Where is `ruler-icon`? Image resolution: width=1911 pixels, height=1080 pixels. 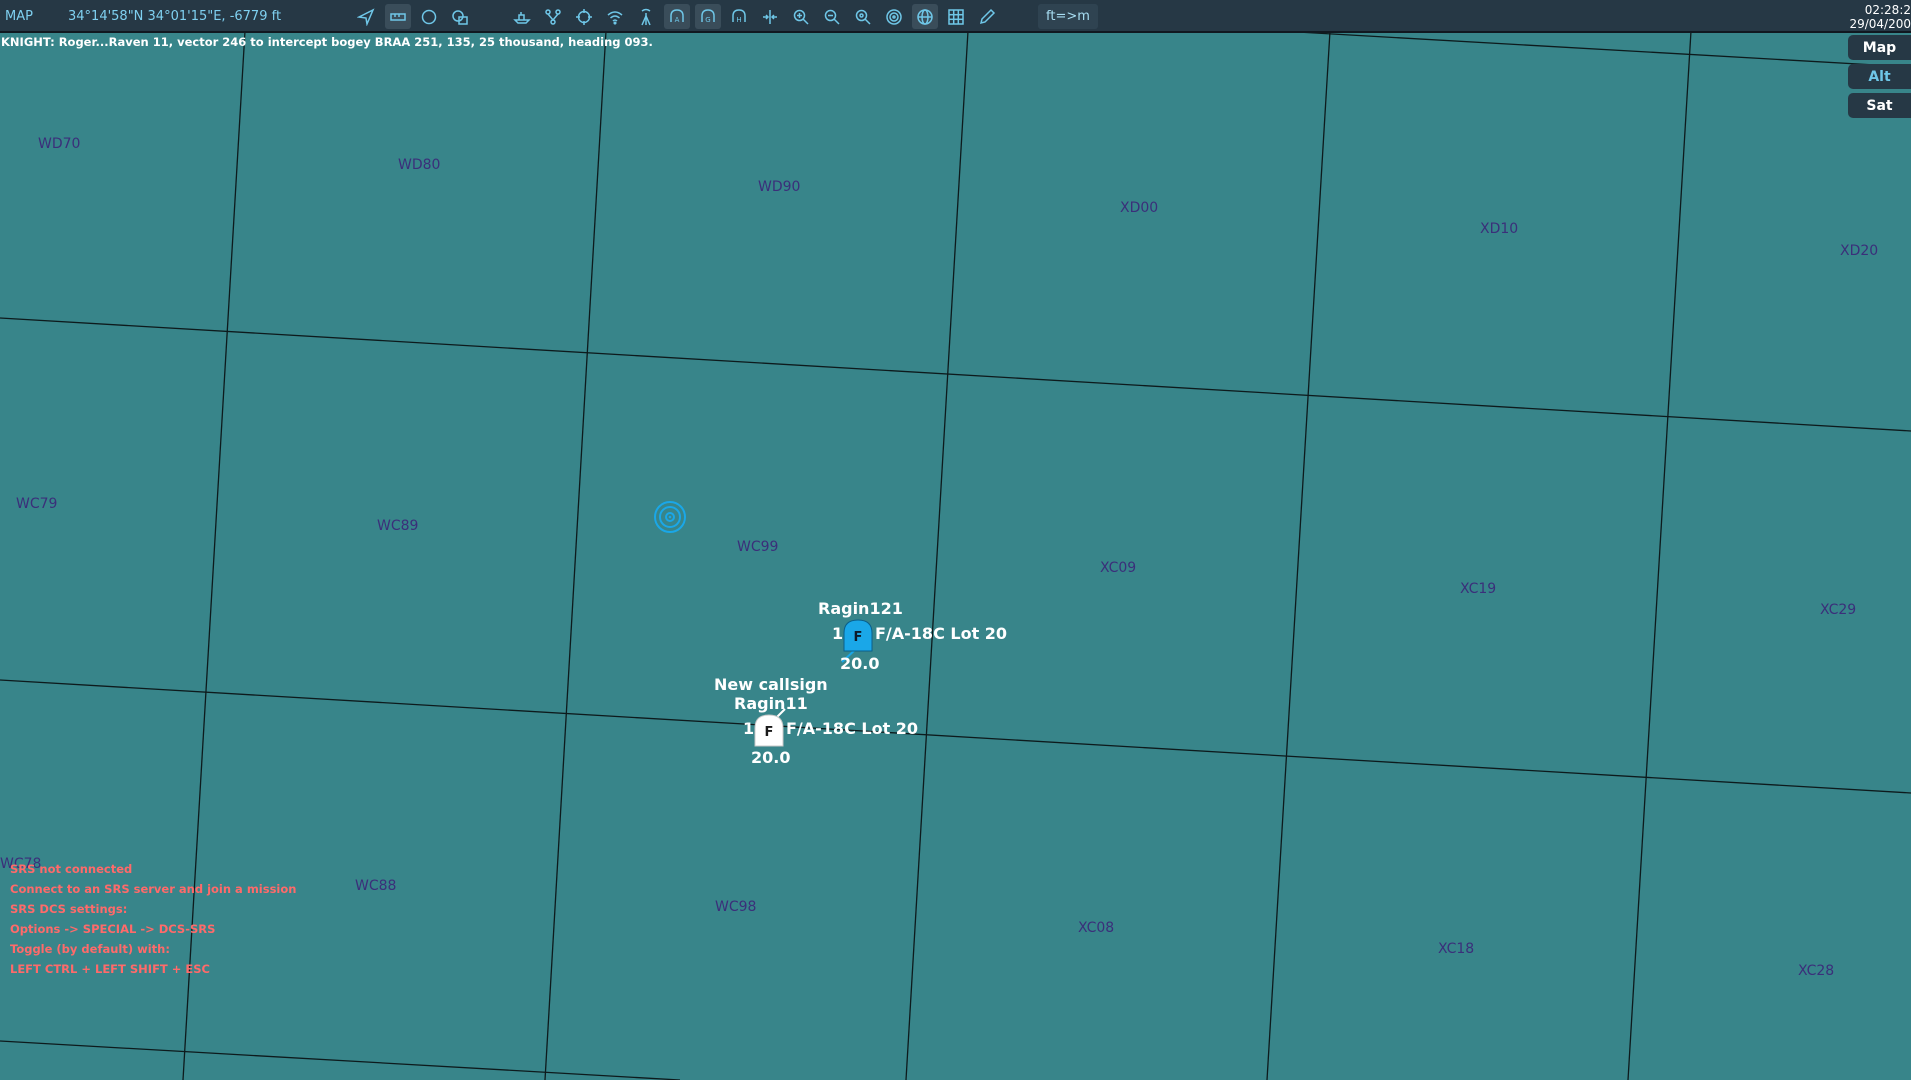
ruler-icon is located at coordinates (398, 16).